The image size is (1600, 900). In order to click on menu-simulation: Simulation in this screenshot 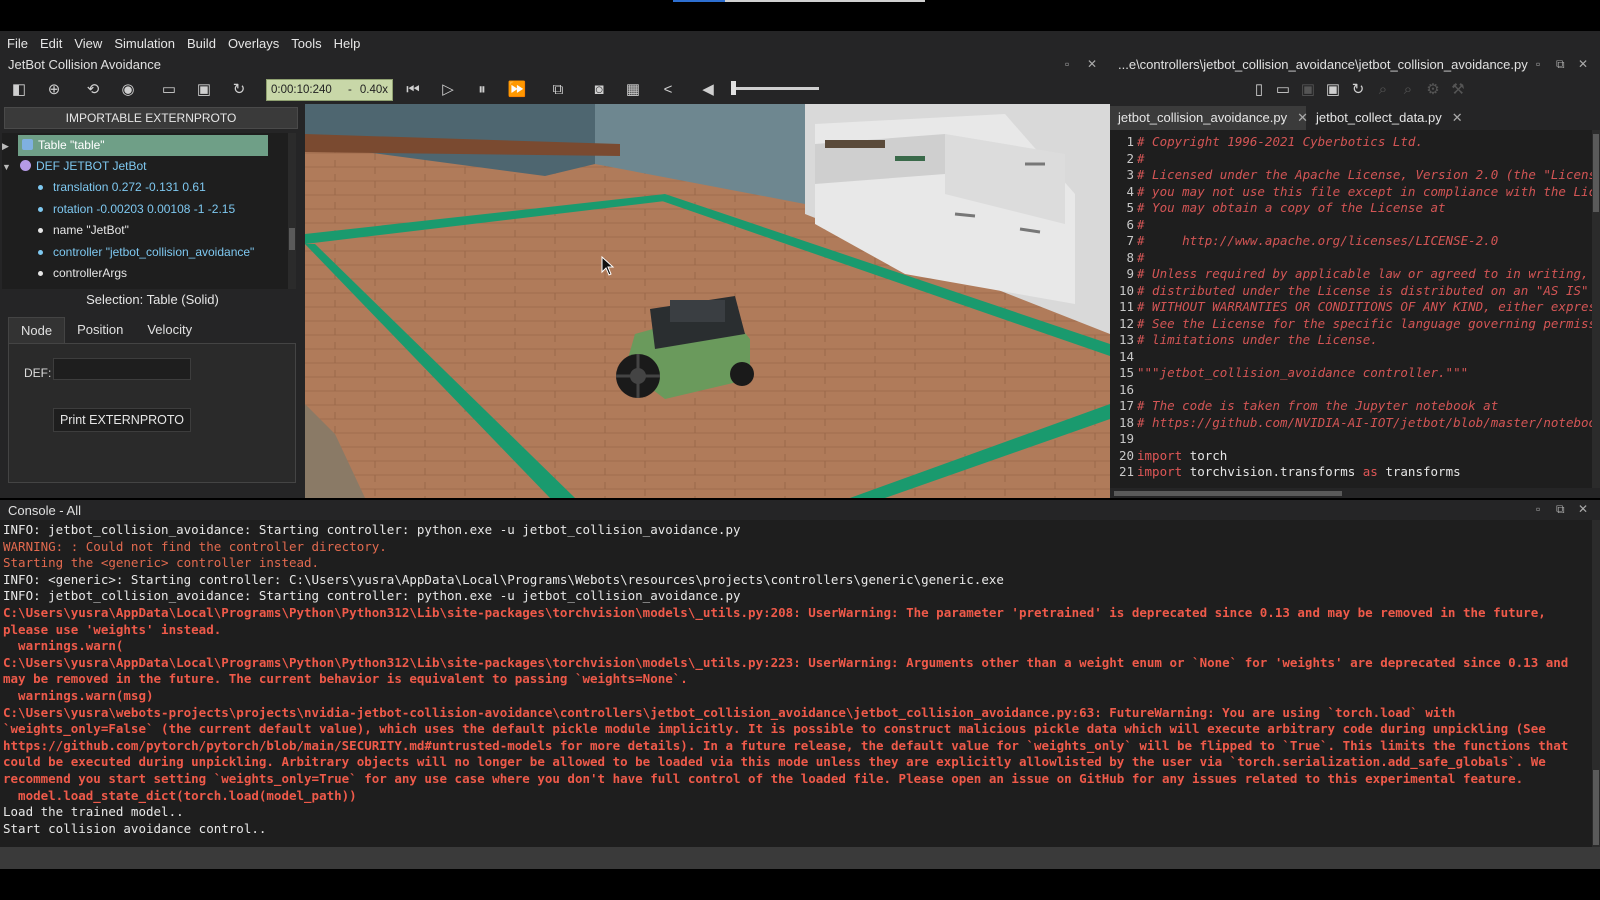, I will do `click(144, 43)`.